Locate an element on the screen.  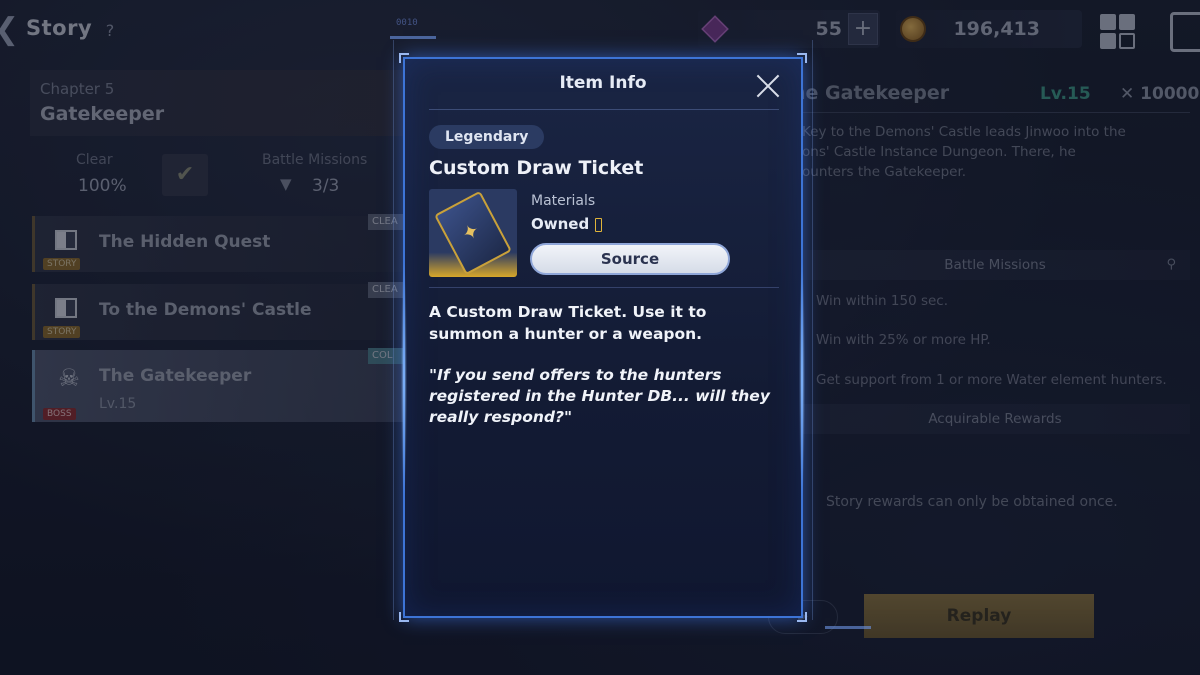
rarity-badge: Legendary is located at coordinates (487, 137).